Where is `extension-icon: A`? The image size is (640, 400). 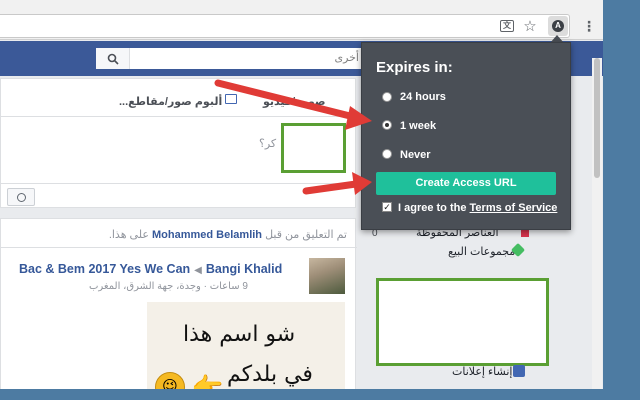
extension-icon: A is located at coordinates (558, 26).